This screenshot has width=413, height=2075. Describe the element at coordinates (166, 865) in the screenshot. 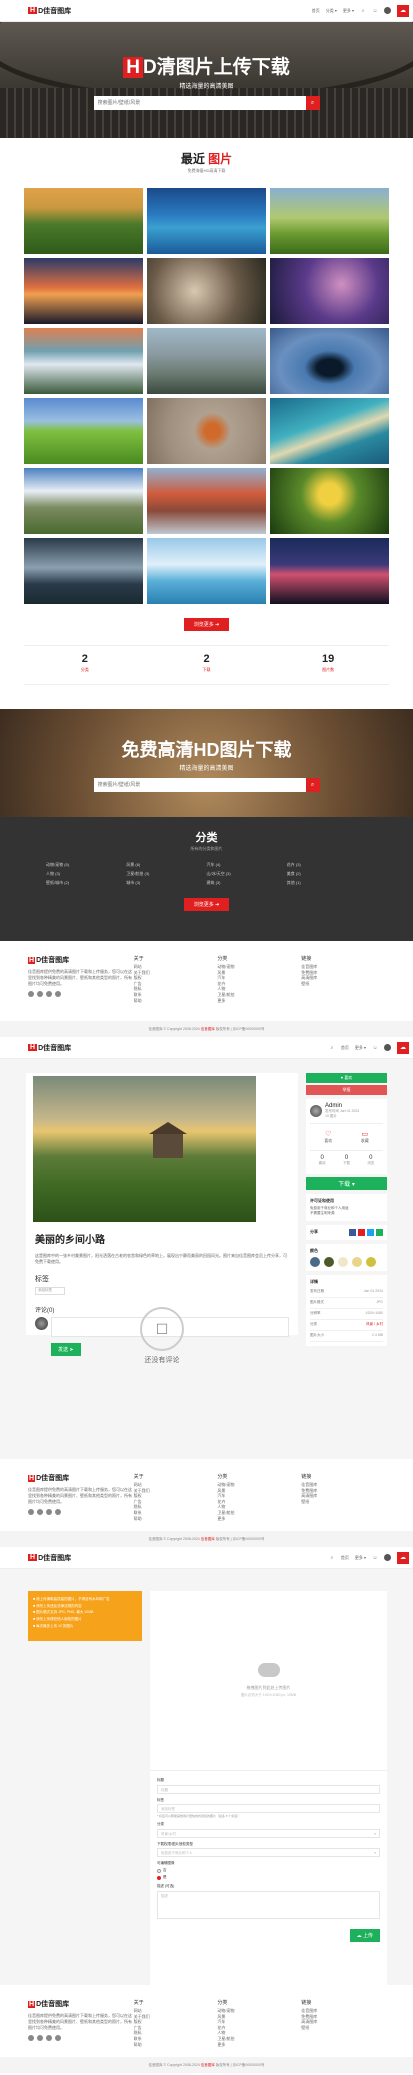

I see `category-link: 风景 (6)` at that location.